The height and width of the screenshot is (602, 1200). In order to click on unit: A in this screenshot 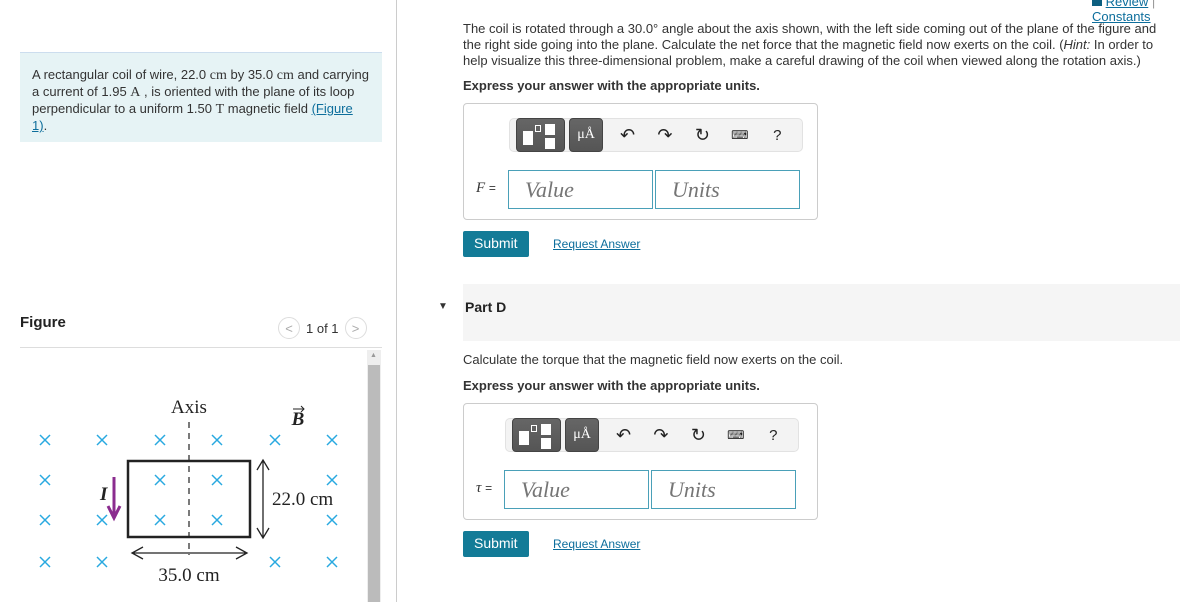, I will do `click(135, 92)`.